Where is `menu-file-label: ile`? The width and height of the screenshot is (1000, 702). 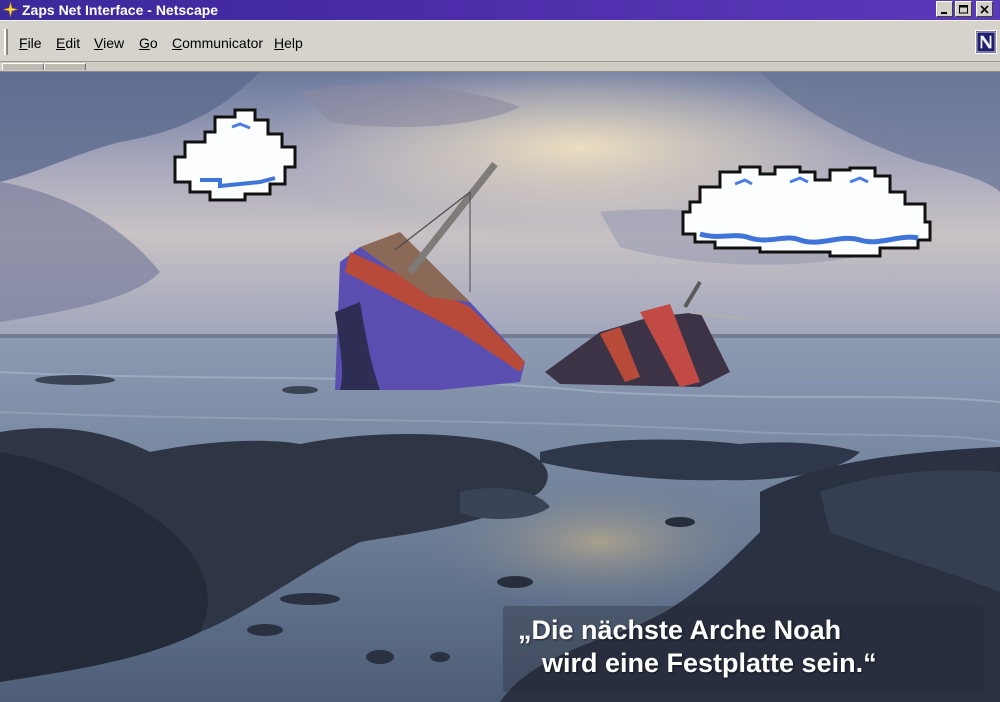
menu-file-label: ile is located at coordinates (34, 43).